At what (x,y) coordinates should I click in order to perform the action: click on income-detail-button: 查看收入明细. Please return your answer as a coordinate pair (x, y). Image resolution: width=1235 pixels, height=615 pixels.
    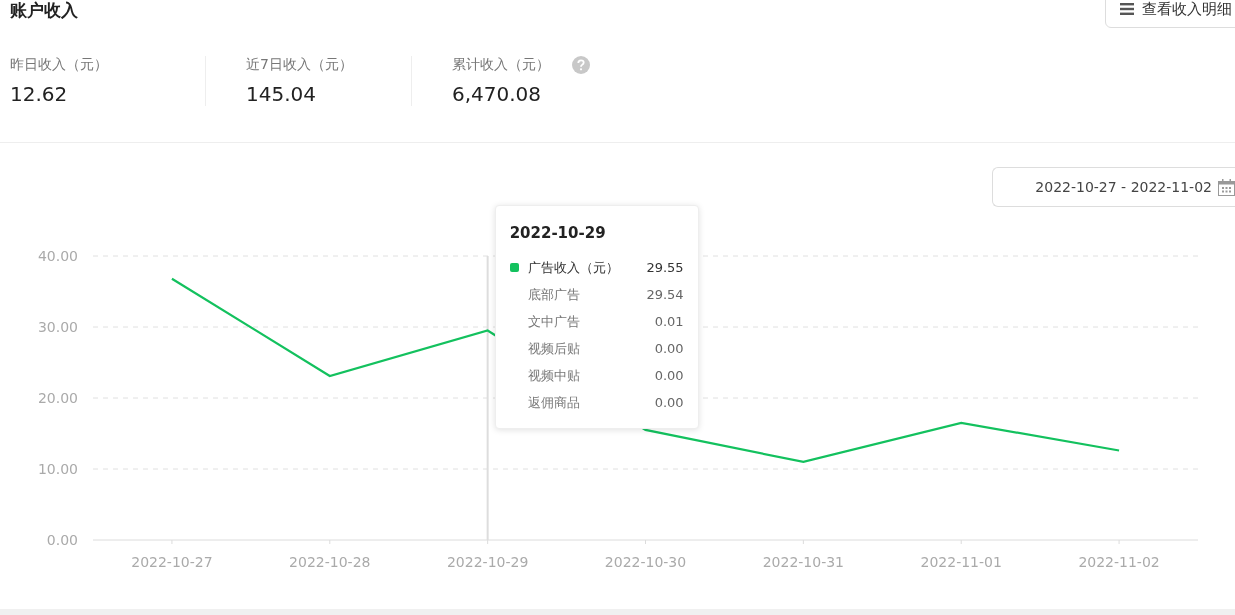
    Looking at the image, I should click on (1170, 14).